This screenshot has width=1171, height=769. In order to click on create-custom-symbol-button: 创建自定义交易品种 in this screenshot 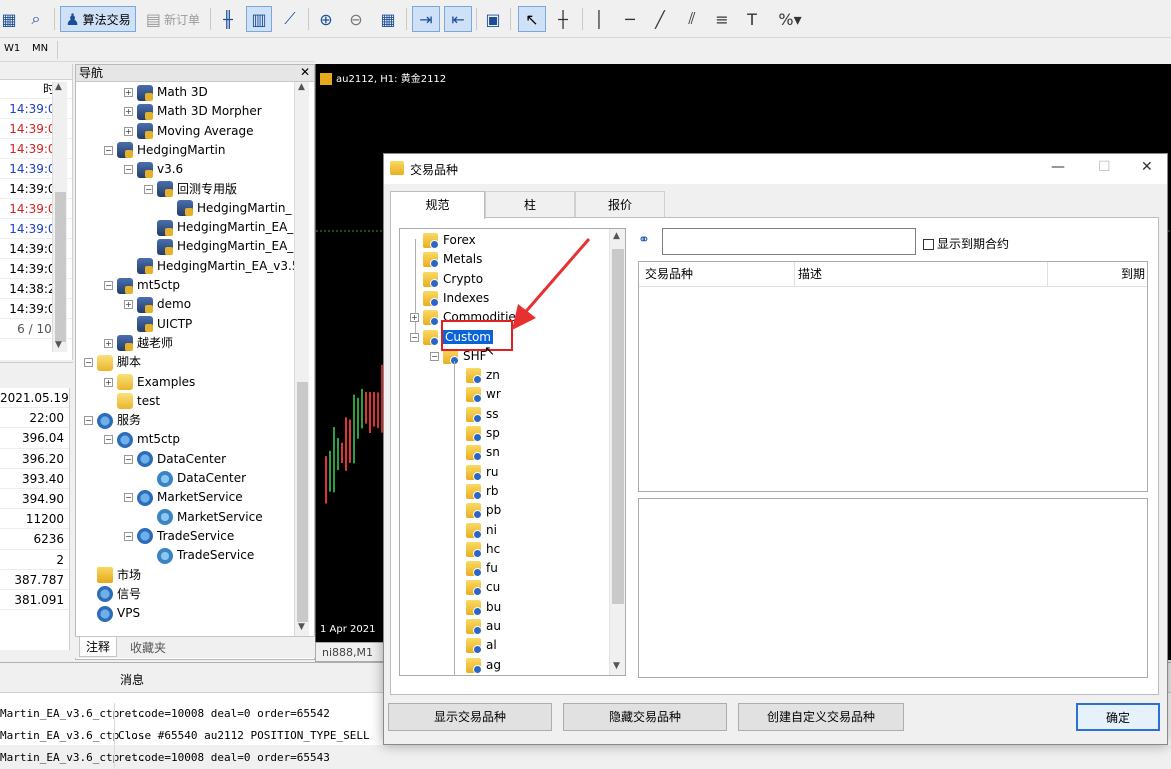, I will do `click(821, 717)`.